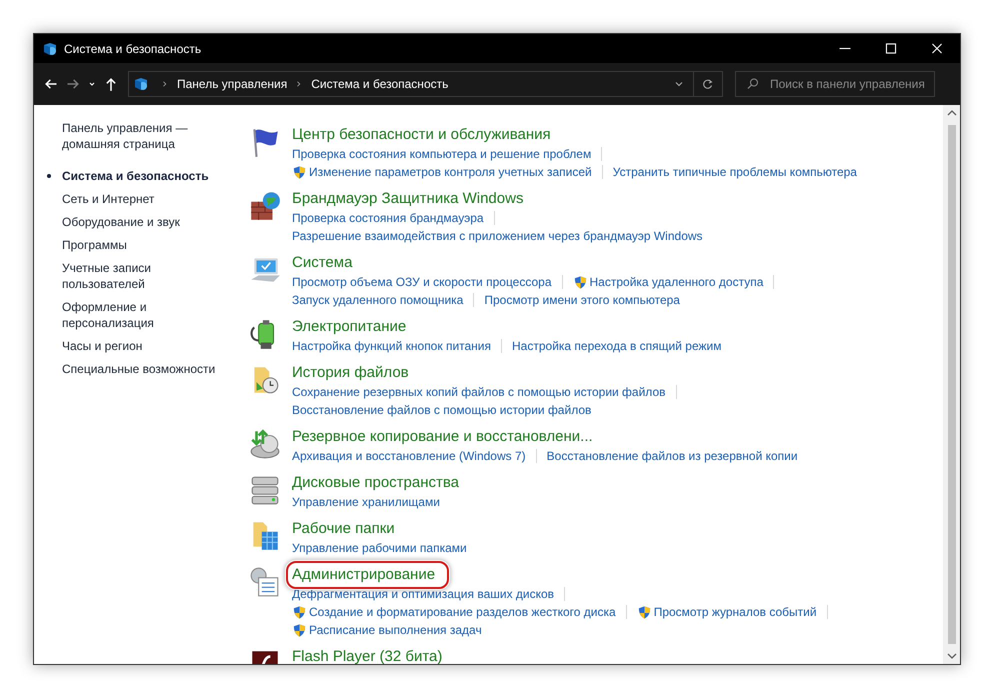 The image size is (994, 698). Describe the element at coordinates (232, 84) in the screenshot. I see `breadcrumb-item: Панель управления` at that location.